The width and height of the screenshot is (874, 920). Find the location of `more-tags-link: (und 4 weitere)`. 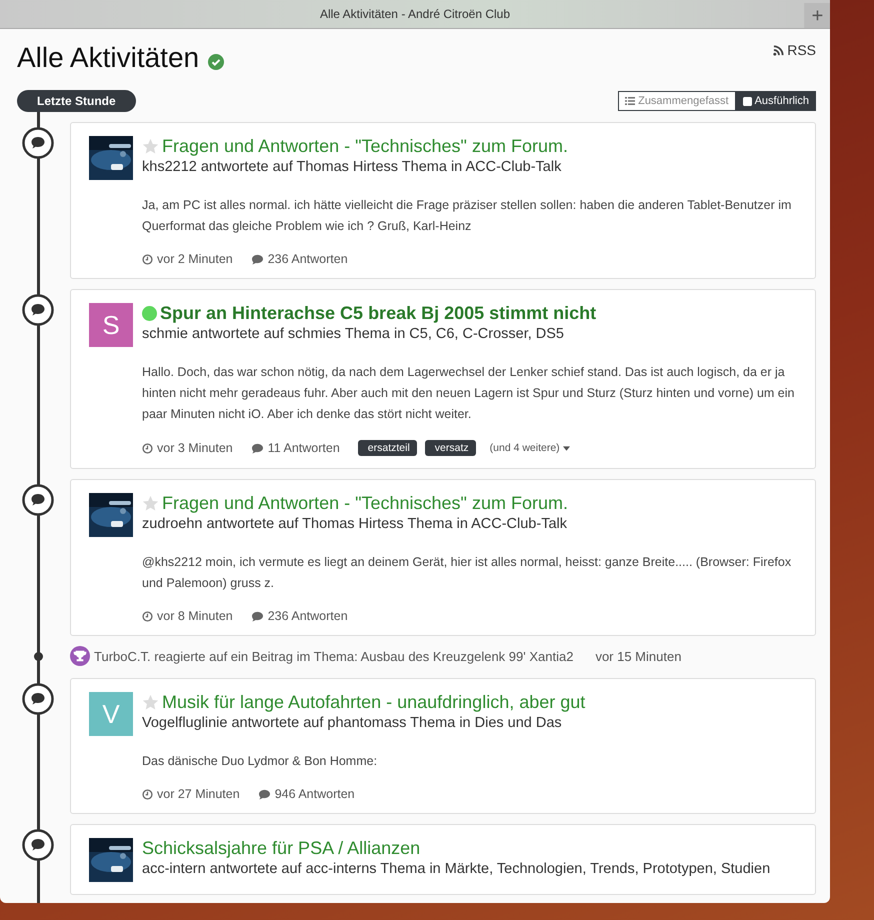

more-tags-link: (und 4 weitere) is located at coordinates (530, 448).